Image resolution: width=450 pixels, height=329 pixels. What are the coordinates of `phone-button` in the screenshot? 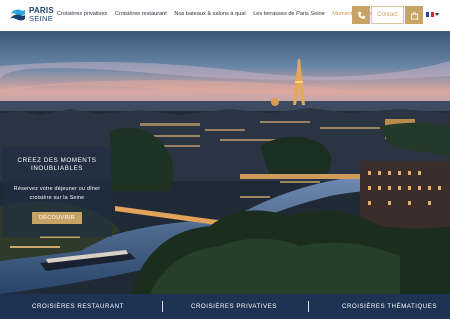 It's located at (361, 15).